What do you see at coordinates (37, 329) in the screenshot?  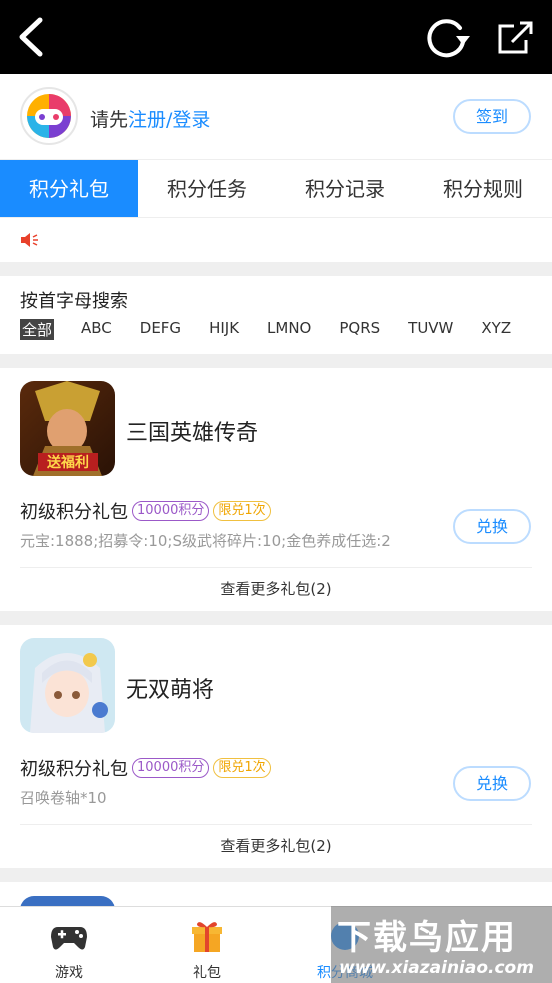 I see `letter-filter-all: 全部` at bounding box center [37, 329].